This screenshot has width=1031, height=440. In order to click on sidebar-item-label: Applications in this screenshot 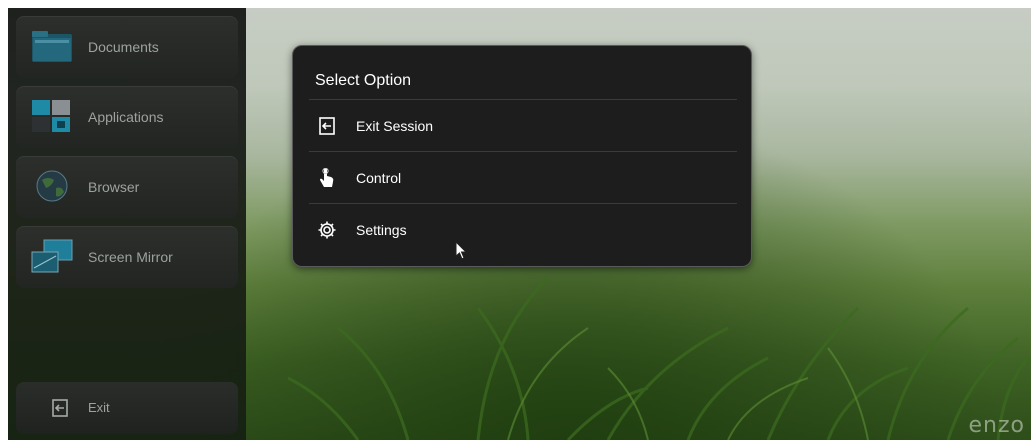, I will do `click(126, 117)`.